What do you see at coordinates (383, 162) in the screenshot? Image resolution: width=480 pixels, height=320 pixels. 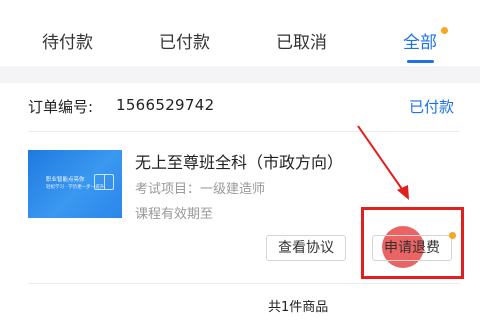 I see `annotation-arrow-icon` at bounding box center [383, 162].